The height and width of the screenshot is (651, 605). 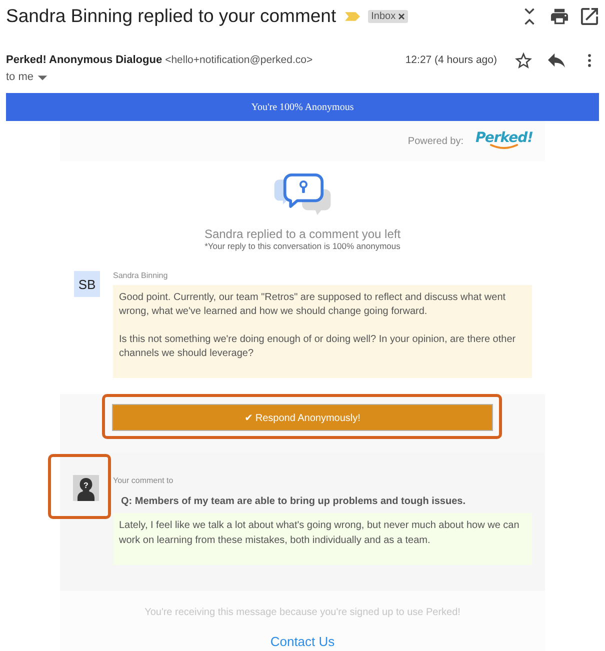 What do you see at coordinates (504, 146) in the screenshot?
I see `smile-icon` at bounding box center [504, 146].